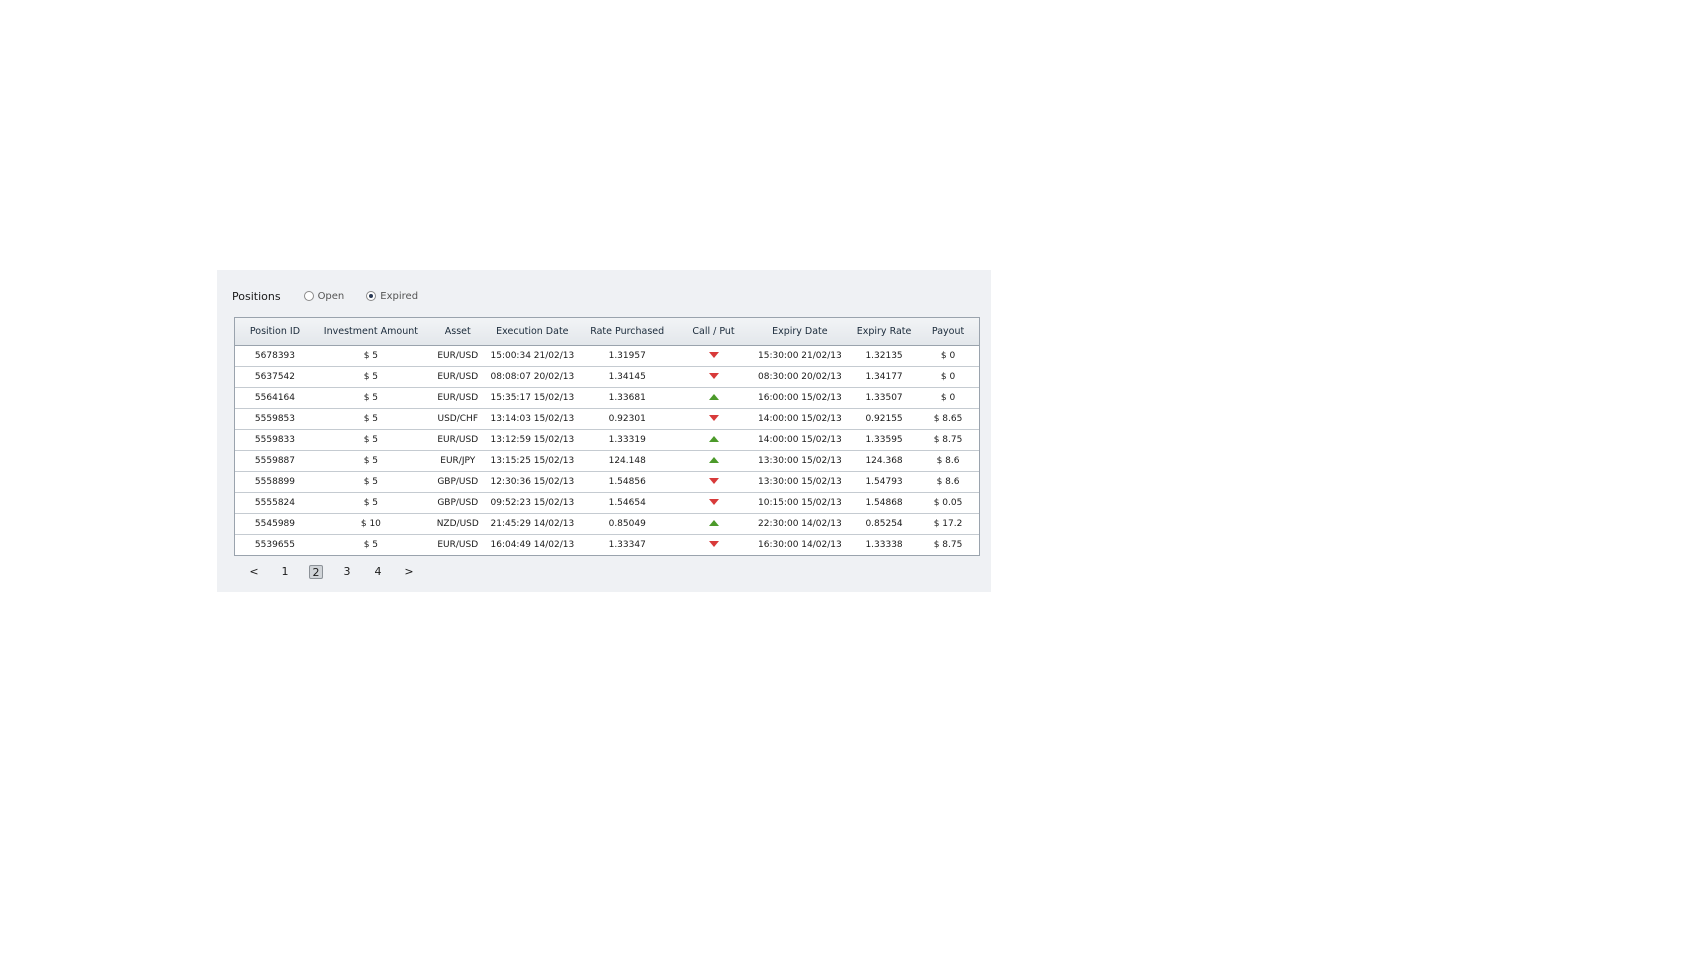 This screenshot has width=1707, height=960. Describe the element at coordinates (275, 461) in the screenshot. I see `position-id-cell: 5559887` at that location.